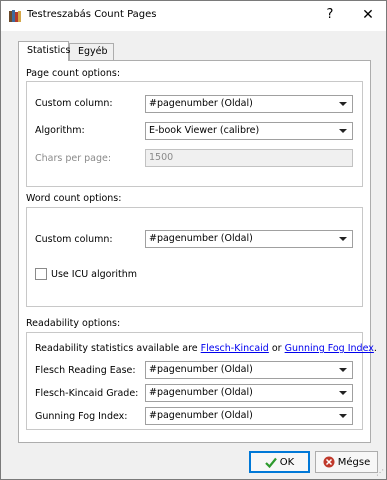 The width and height of the screenshot is (387, 480). I want to click on chars-per-page-input: 1500, so click(249, 158).